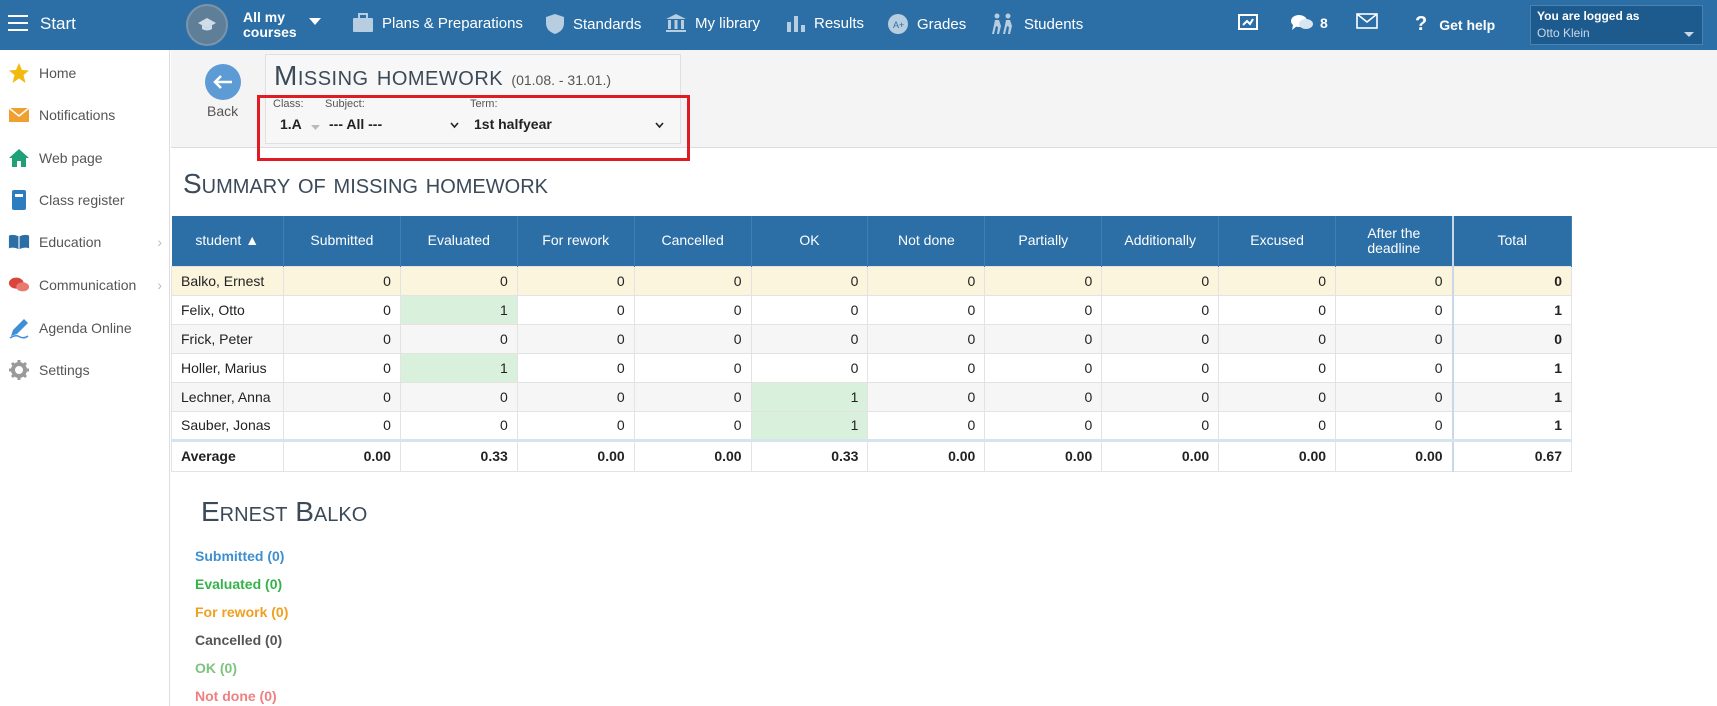  Describe the element at coordinates (241, 612) in the screenshot. I see `stat-link: For rework (0)` at that location.